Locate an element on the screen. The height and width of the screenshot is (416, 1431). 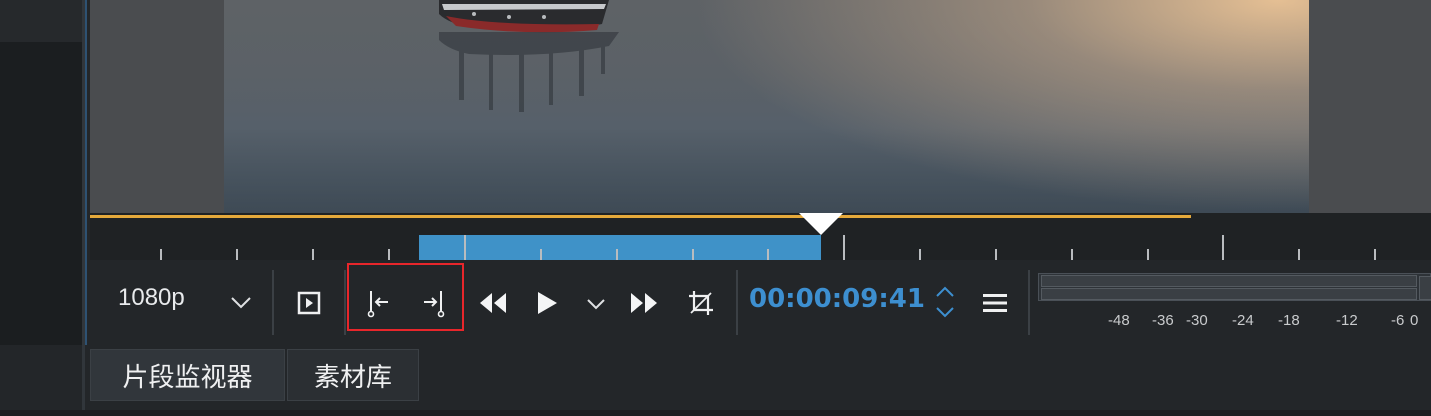
meter-peak-box is located at coordinates (1425, 288).